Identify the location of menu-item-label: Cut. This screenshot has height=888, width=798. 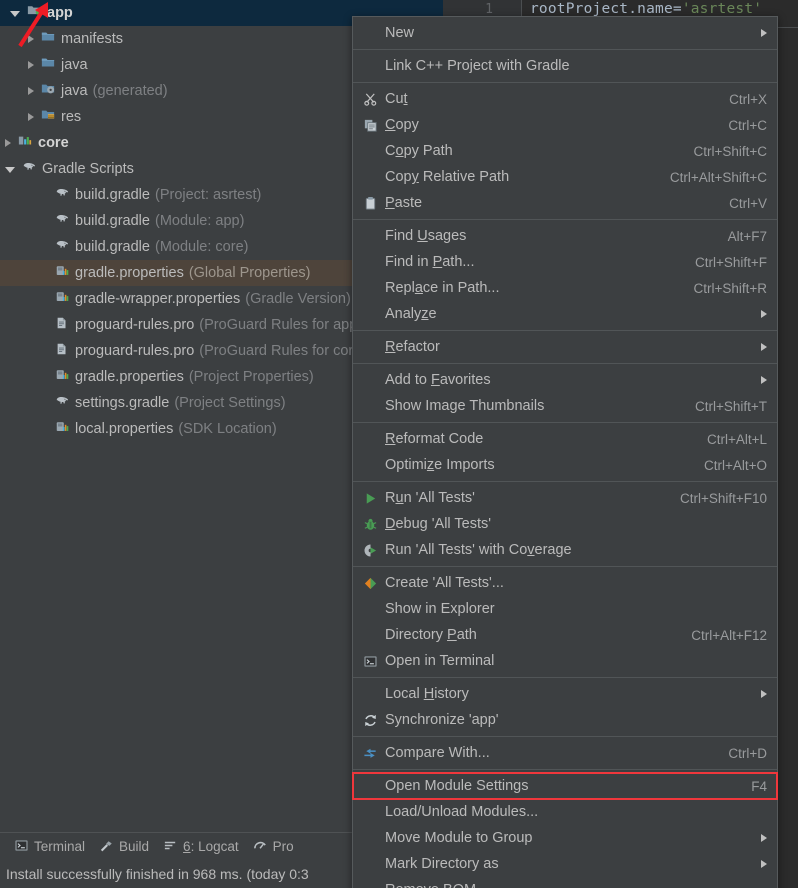
(396, 99).